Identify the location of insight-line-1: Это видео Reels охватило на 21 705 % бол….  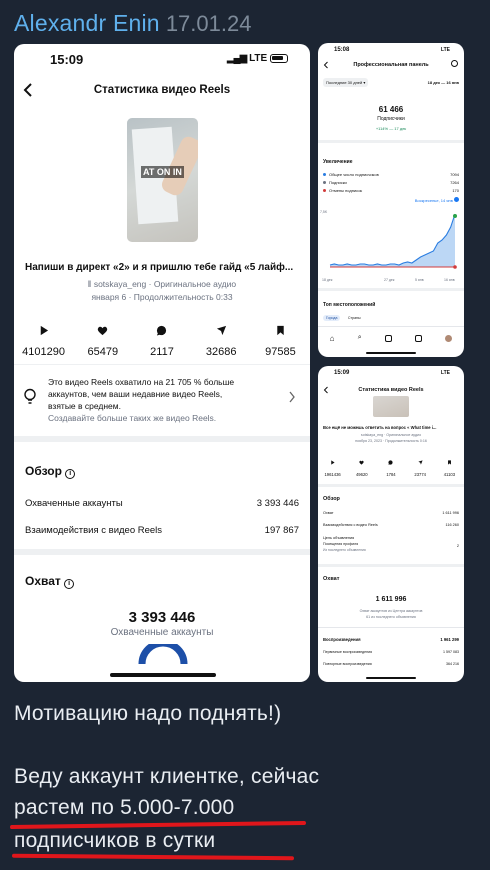
(141, 382).